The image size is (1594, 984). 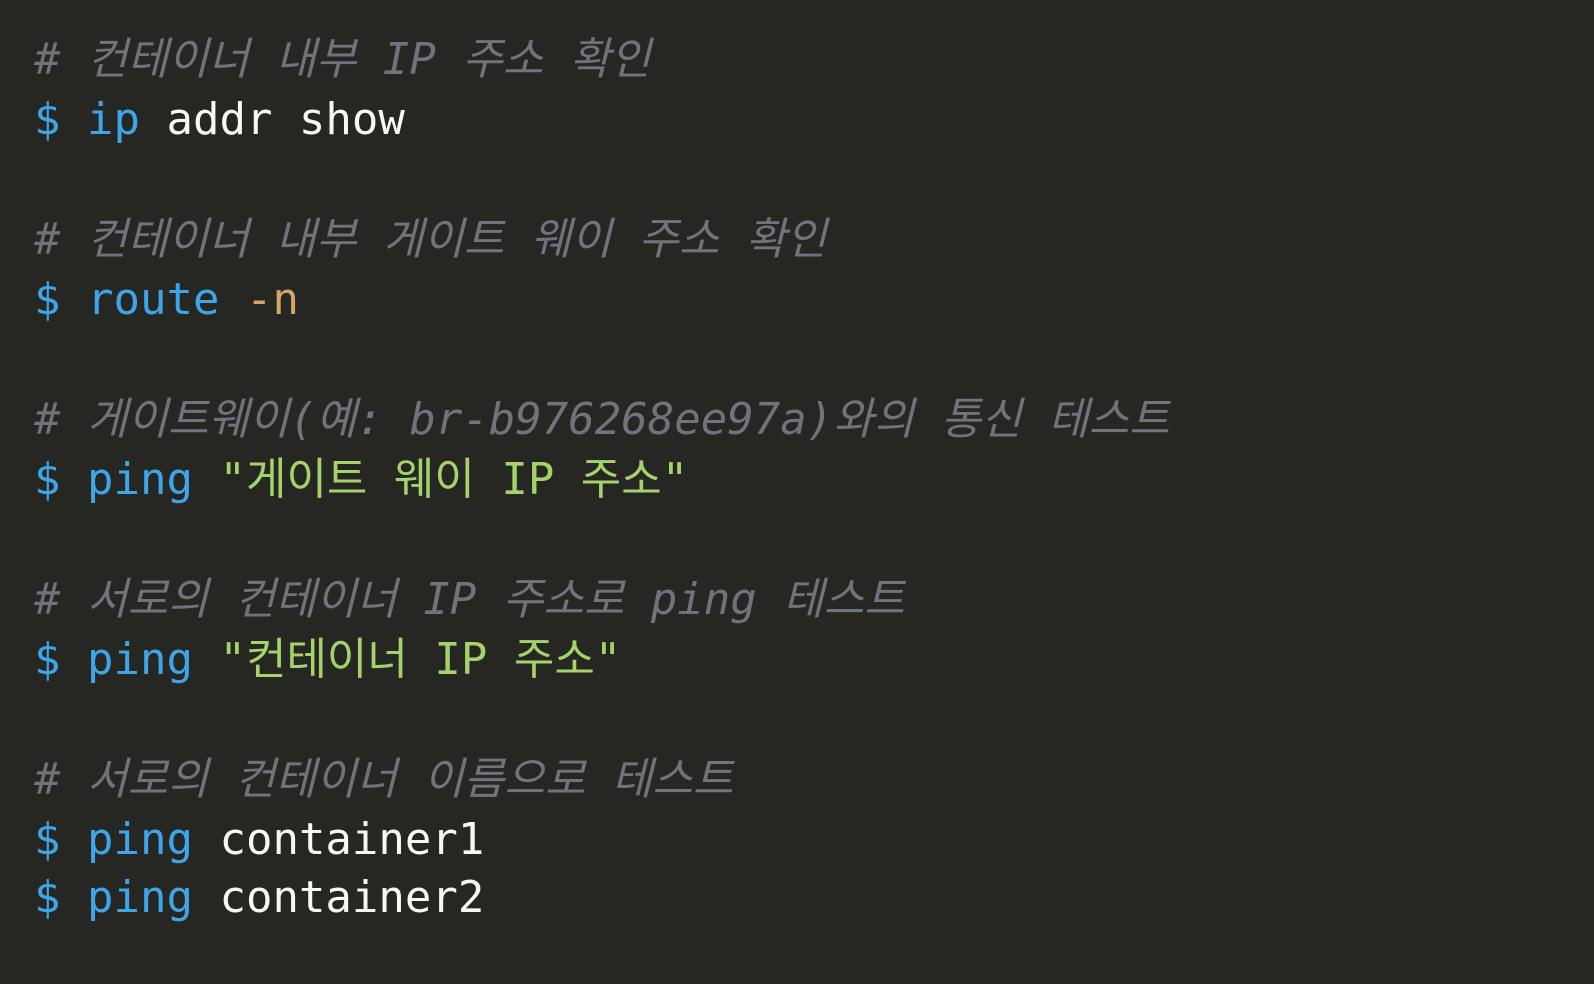 What do you see at coordinates (469, 599) in the screenshot?
I see `code-comment: # 서로의 컨테이너 IP 주소로 ping 테스트` at bounding box center [469, 599].